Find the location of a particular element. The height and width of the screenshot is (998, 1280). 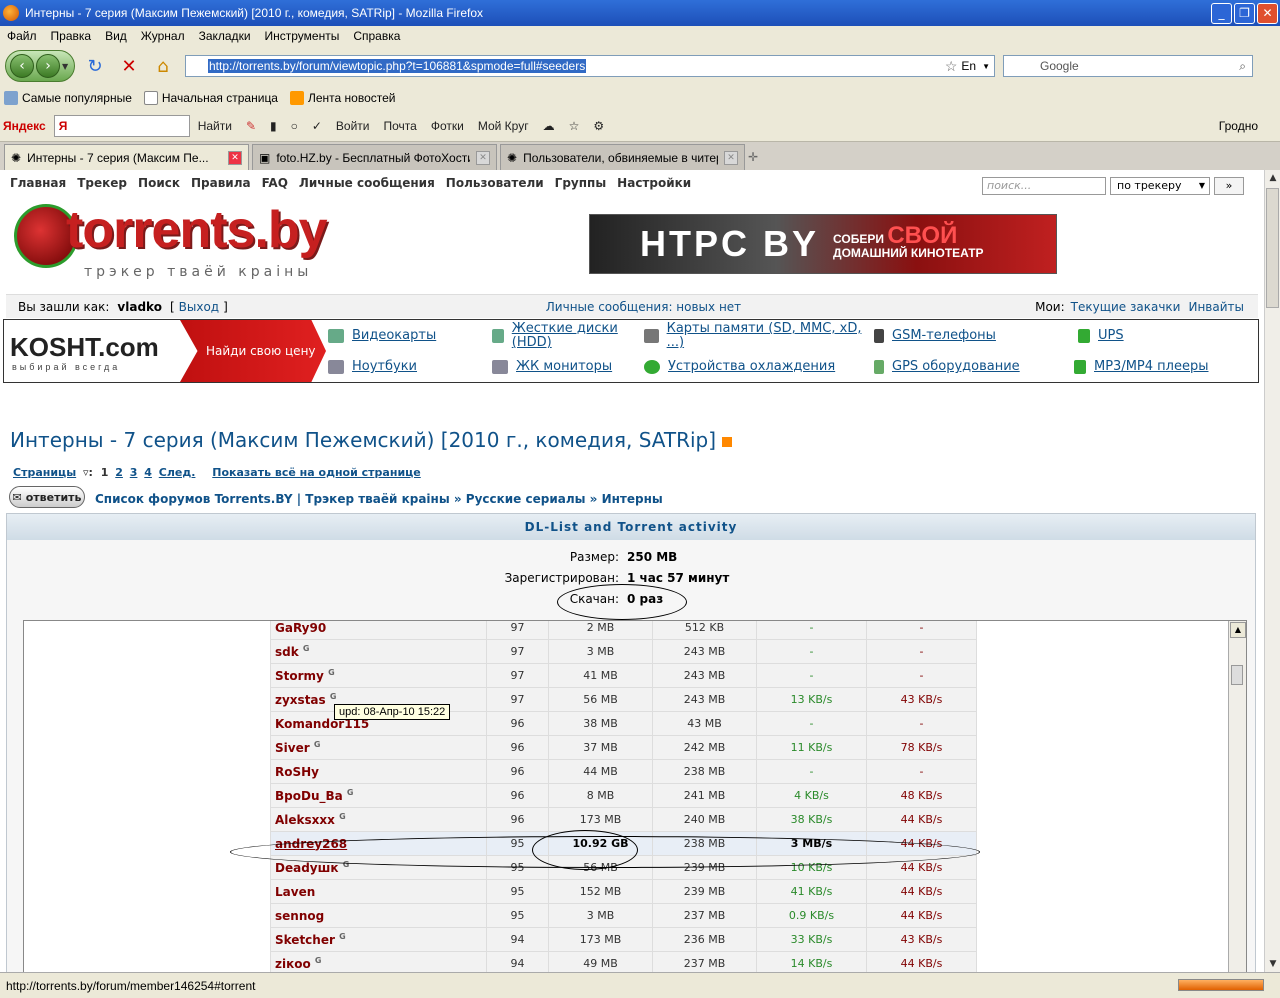

site-logo: torrents.by трэкер тваёй краіны is located at coordinates (199, 243).